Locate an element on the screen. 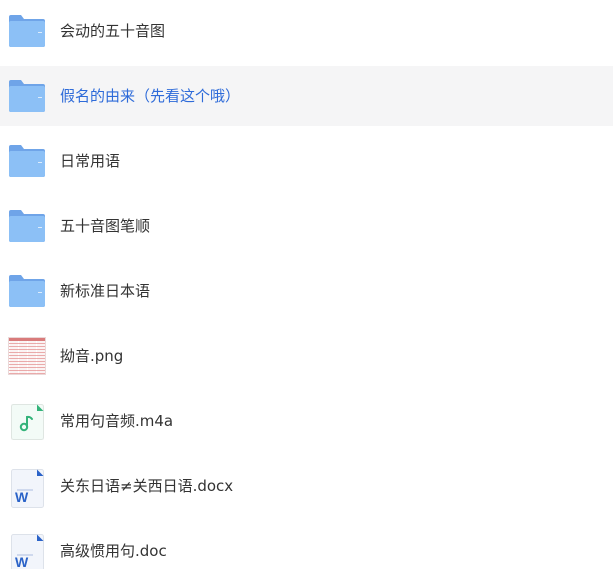 The width and height of the screenshot is (613, 569). file-name: 假名的由来（先看这个哦） is located at coordinates (150, 96).